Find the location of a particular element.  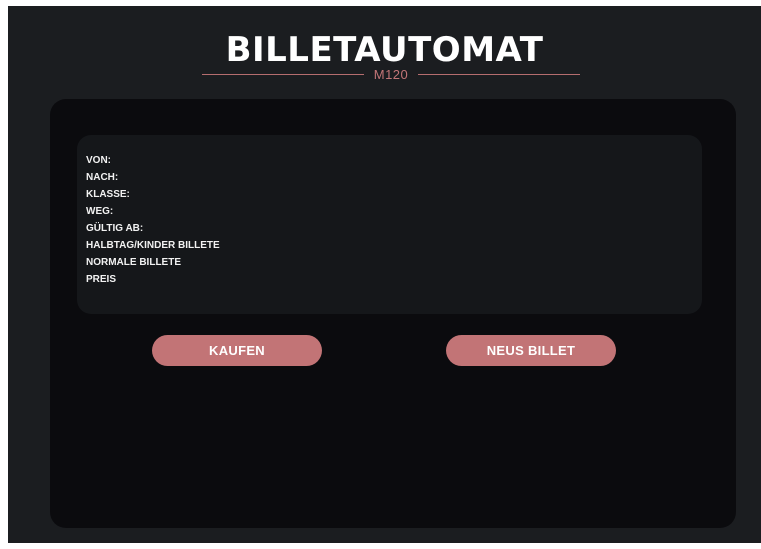

info-label-normale-billete: NORMALE BILLETE is located at coordinates (133, 262).